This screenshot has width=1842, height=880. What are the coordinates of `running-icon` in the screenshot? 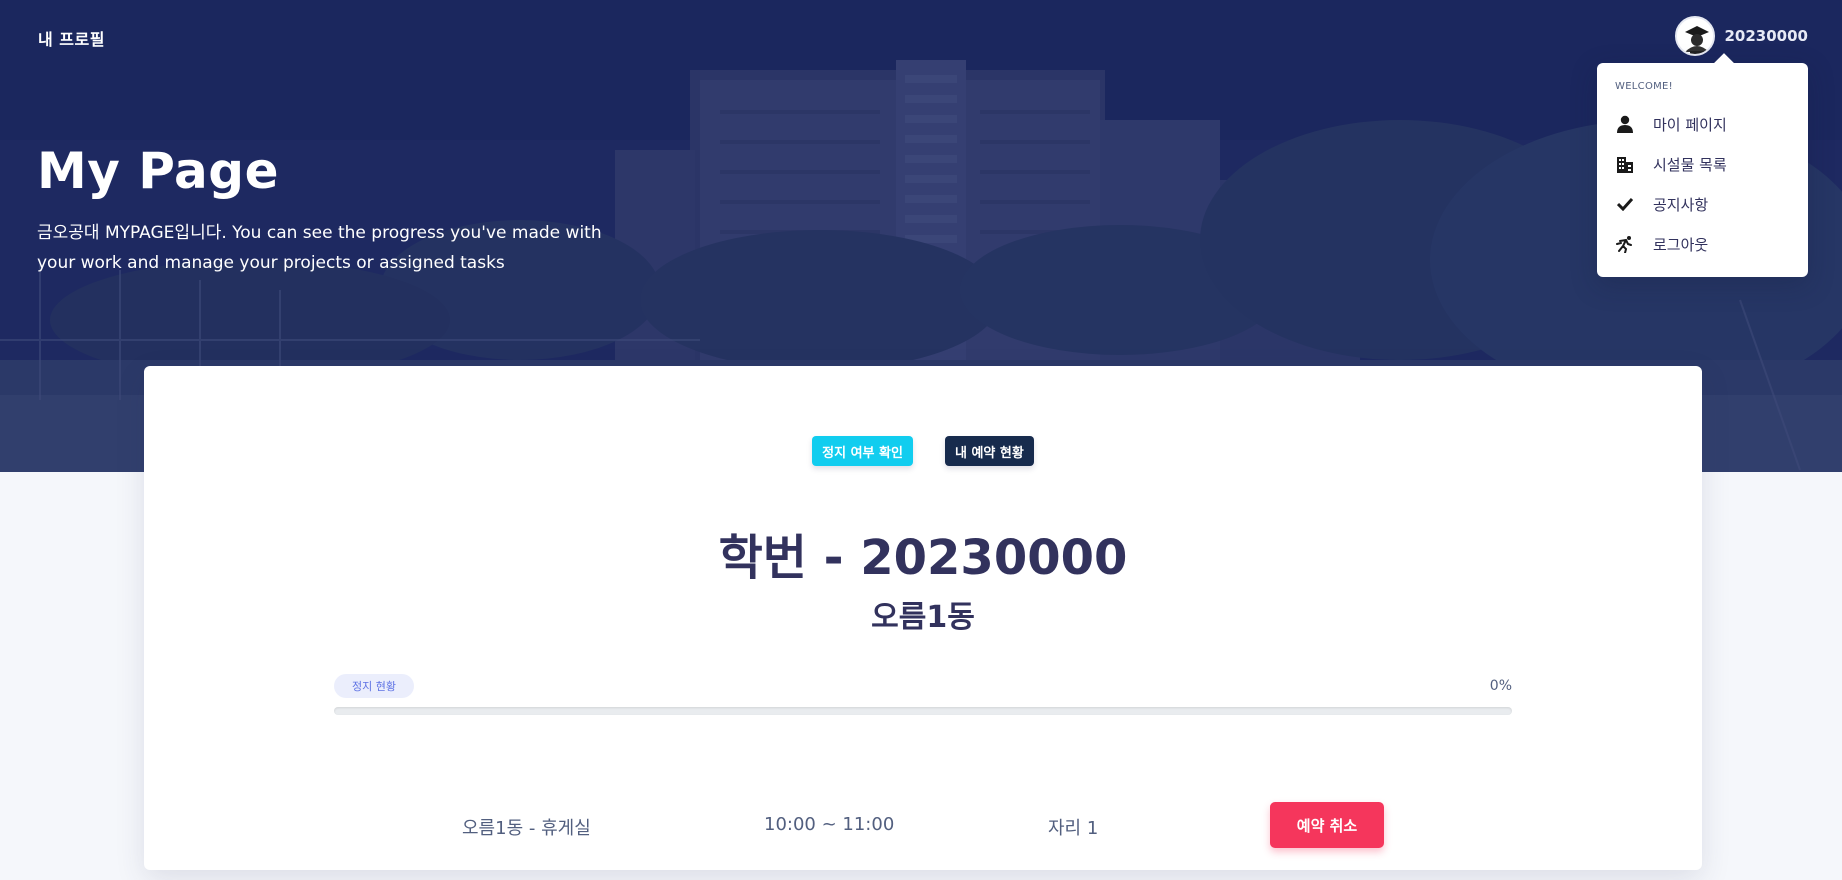 It's located at (1625, 244).